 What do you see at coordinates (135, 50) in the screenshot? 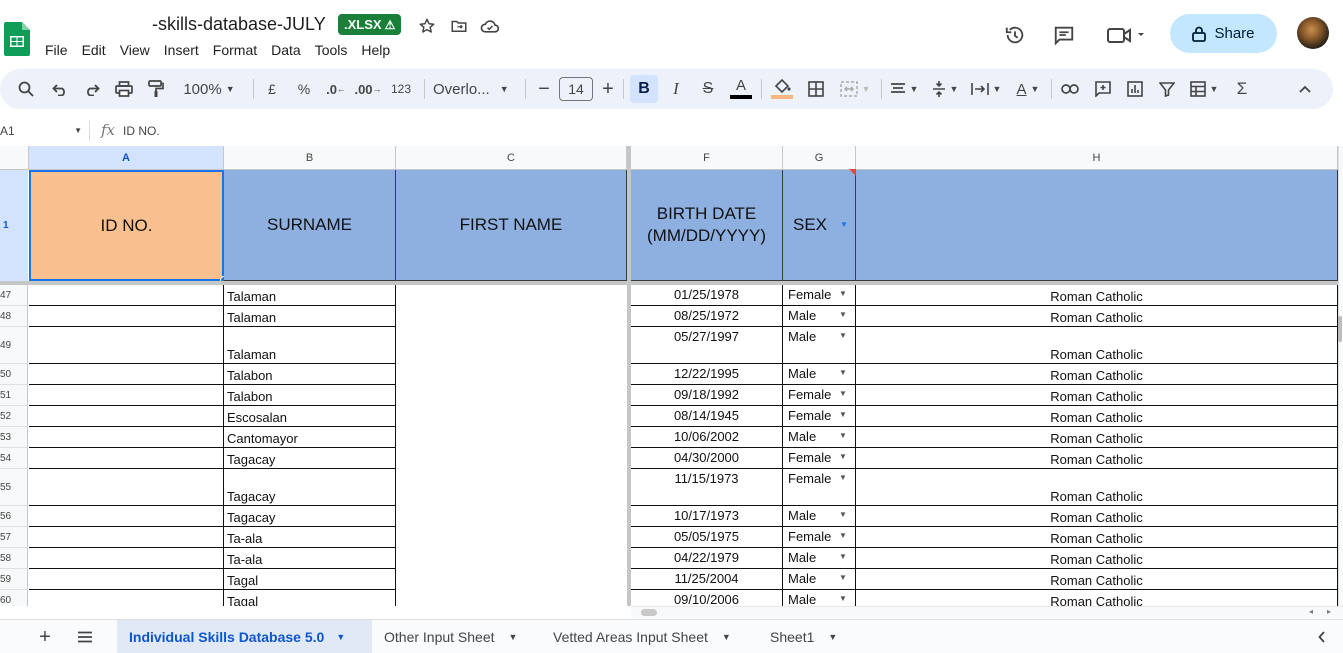
I see `menu-view: View` at bounding box center [135, 50].